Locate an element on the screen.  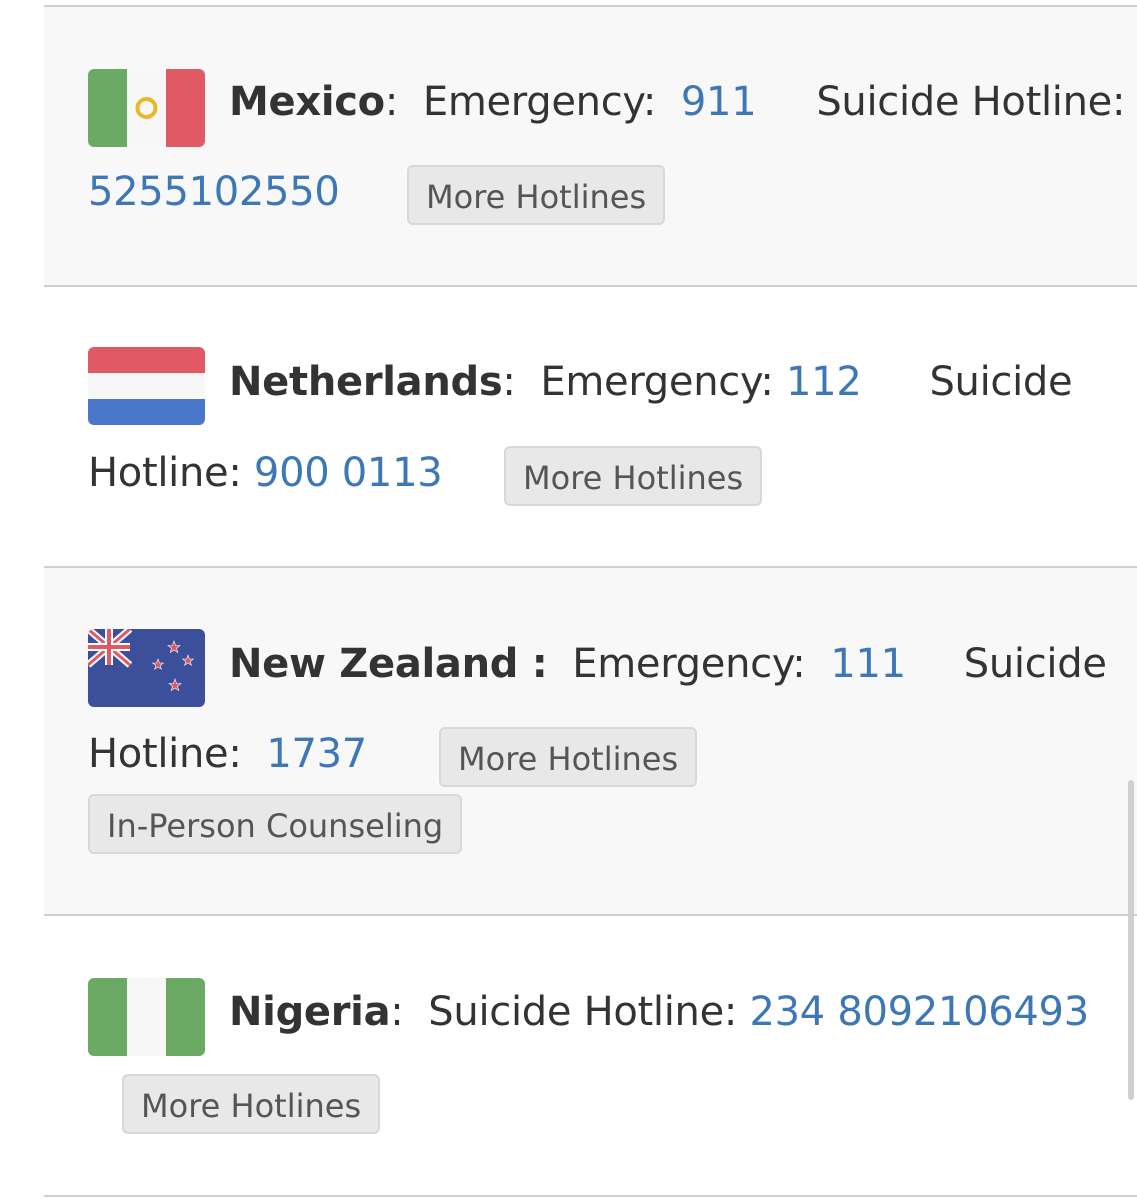
mexico-info-line2: 5255102550 is located at coordinates (214, 192).